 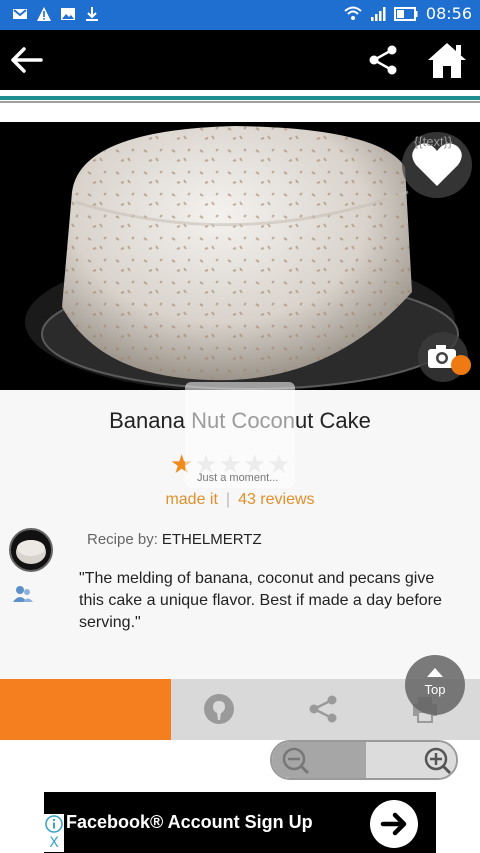 What do you see at coordinates (27, 60) in the screenshot?
I see `back-arrow-icon` at bounding box center [27, 60].